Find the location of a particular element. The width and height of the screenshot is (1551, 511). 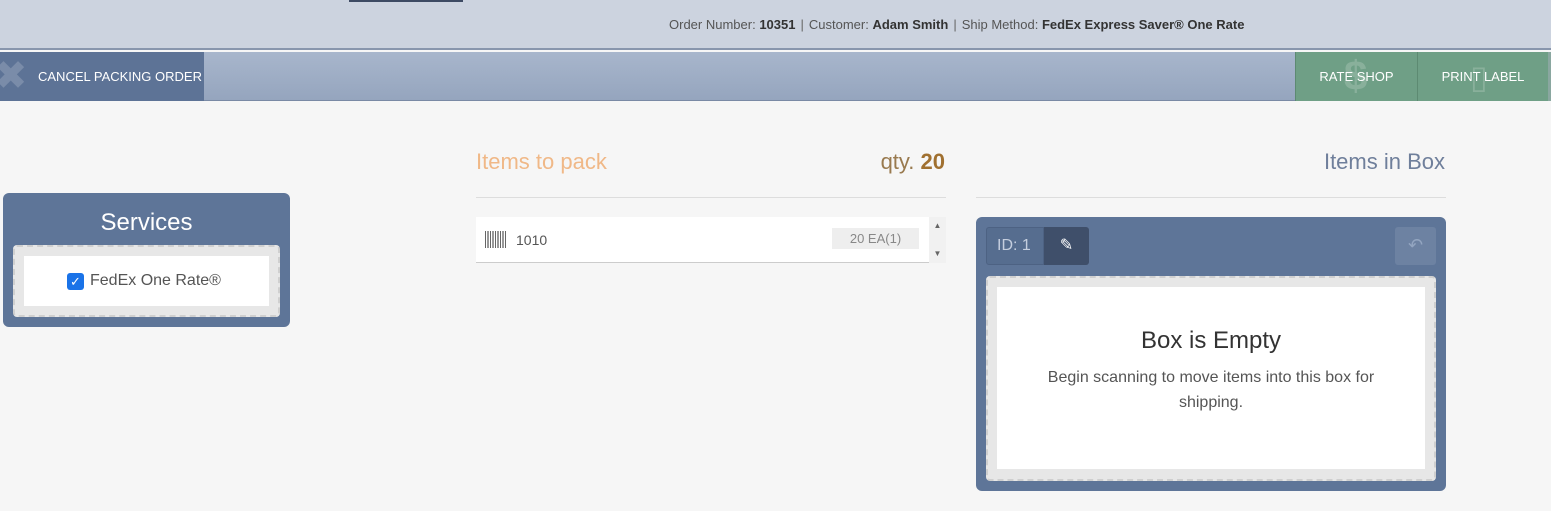

qty-label: qty. is located at coordinates (897, 161).